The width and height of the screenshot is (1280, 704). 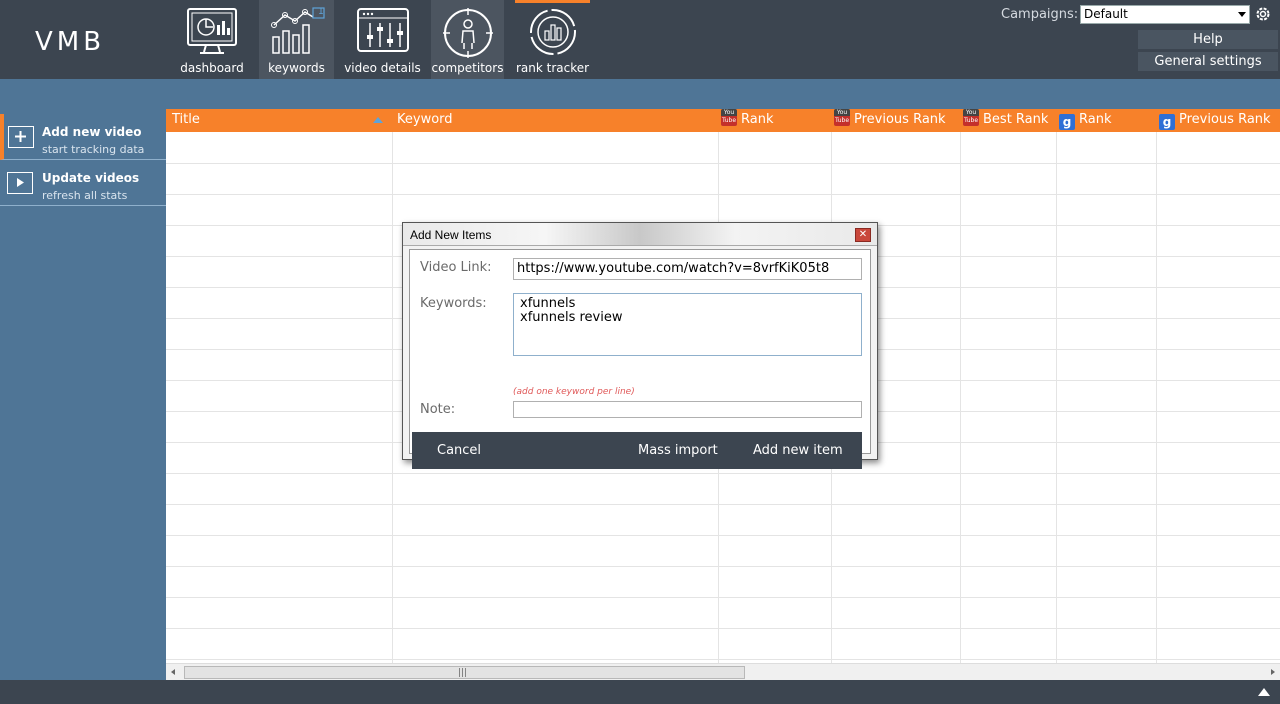 I want to click on horizontal-scrollbar: |||, so click(x=723, y=671).